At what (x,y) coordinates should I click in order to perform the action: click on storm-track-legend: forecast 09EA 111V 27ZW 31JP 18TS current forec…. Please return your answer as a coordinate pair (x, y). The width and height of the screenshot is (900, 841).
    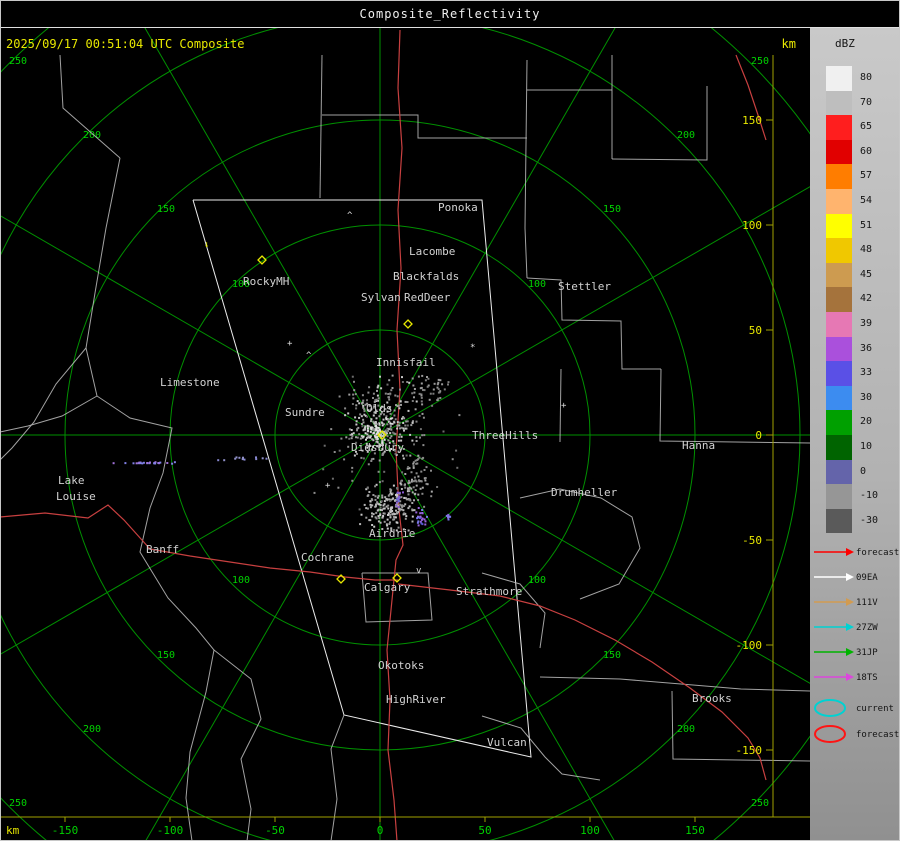
    Looking at the image, I should click on (856, 645).